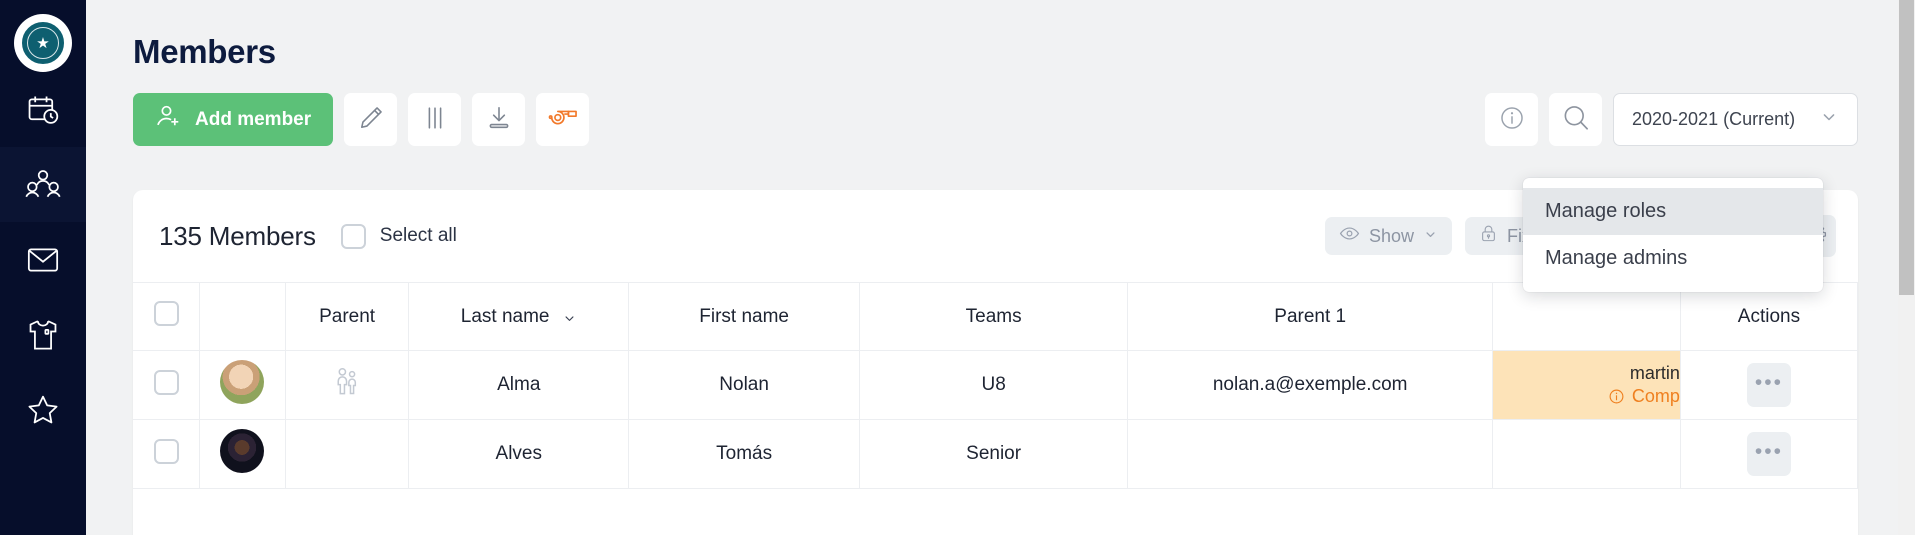 The image size is (1915, 535). Describe the element at coordinates (347, 316) in the screenshot. I see `column-parent: Parent` at that location.